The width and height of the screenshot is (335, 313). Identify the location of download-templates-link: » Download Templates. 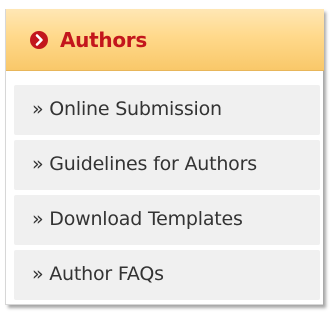
(137, 219).